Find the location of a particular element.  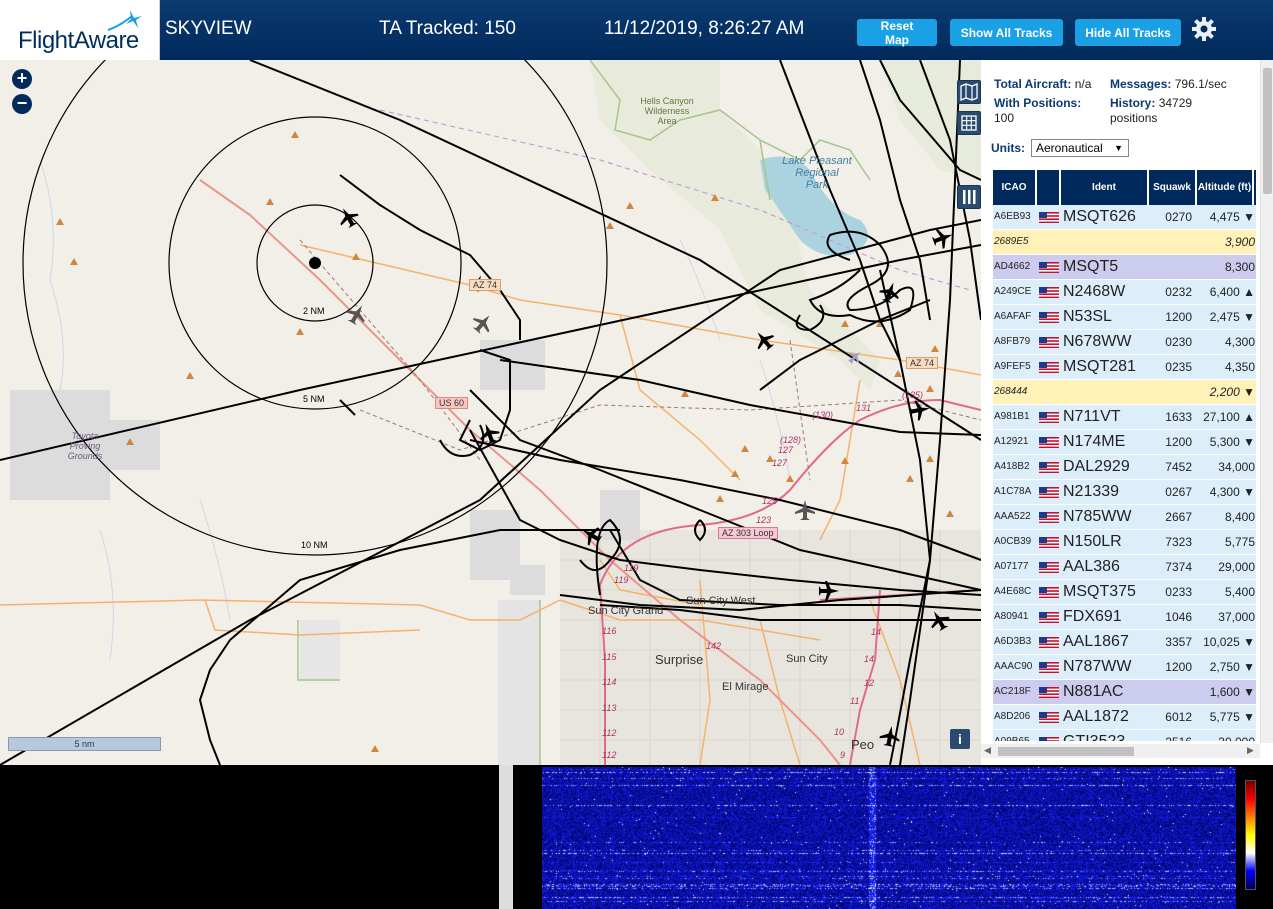

units-select-value: Aeronautical is located at coordinates (1069, 148).